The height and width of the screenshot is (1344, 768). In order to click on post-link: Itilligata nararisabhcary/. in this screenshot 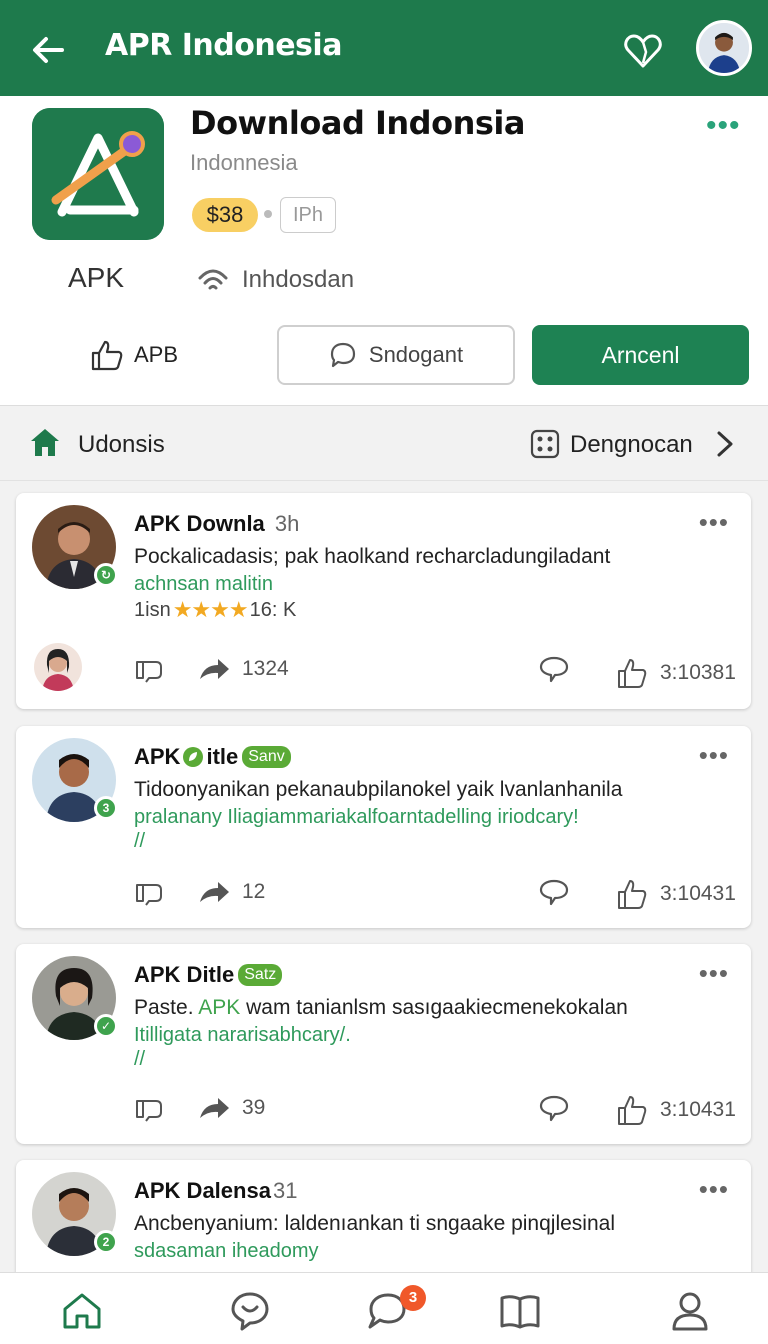, I will do `click(242, 1035)`.